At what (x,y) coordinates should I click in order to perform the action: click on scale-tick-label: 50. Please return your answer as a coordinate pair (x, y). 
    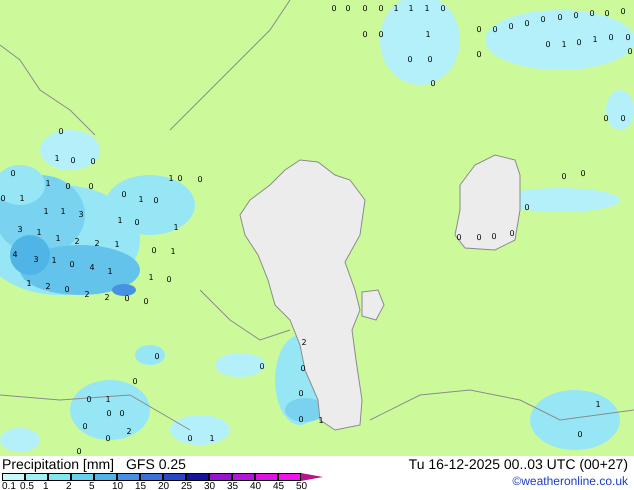
    Looking at the image, I should click on (302, 485).